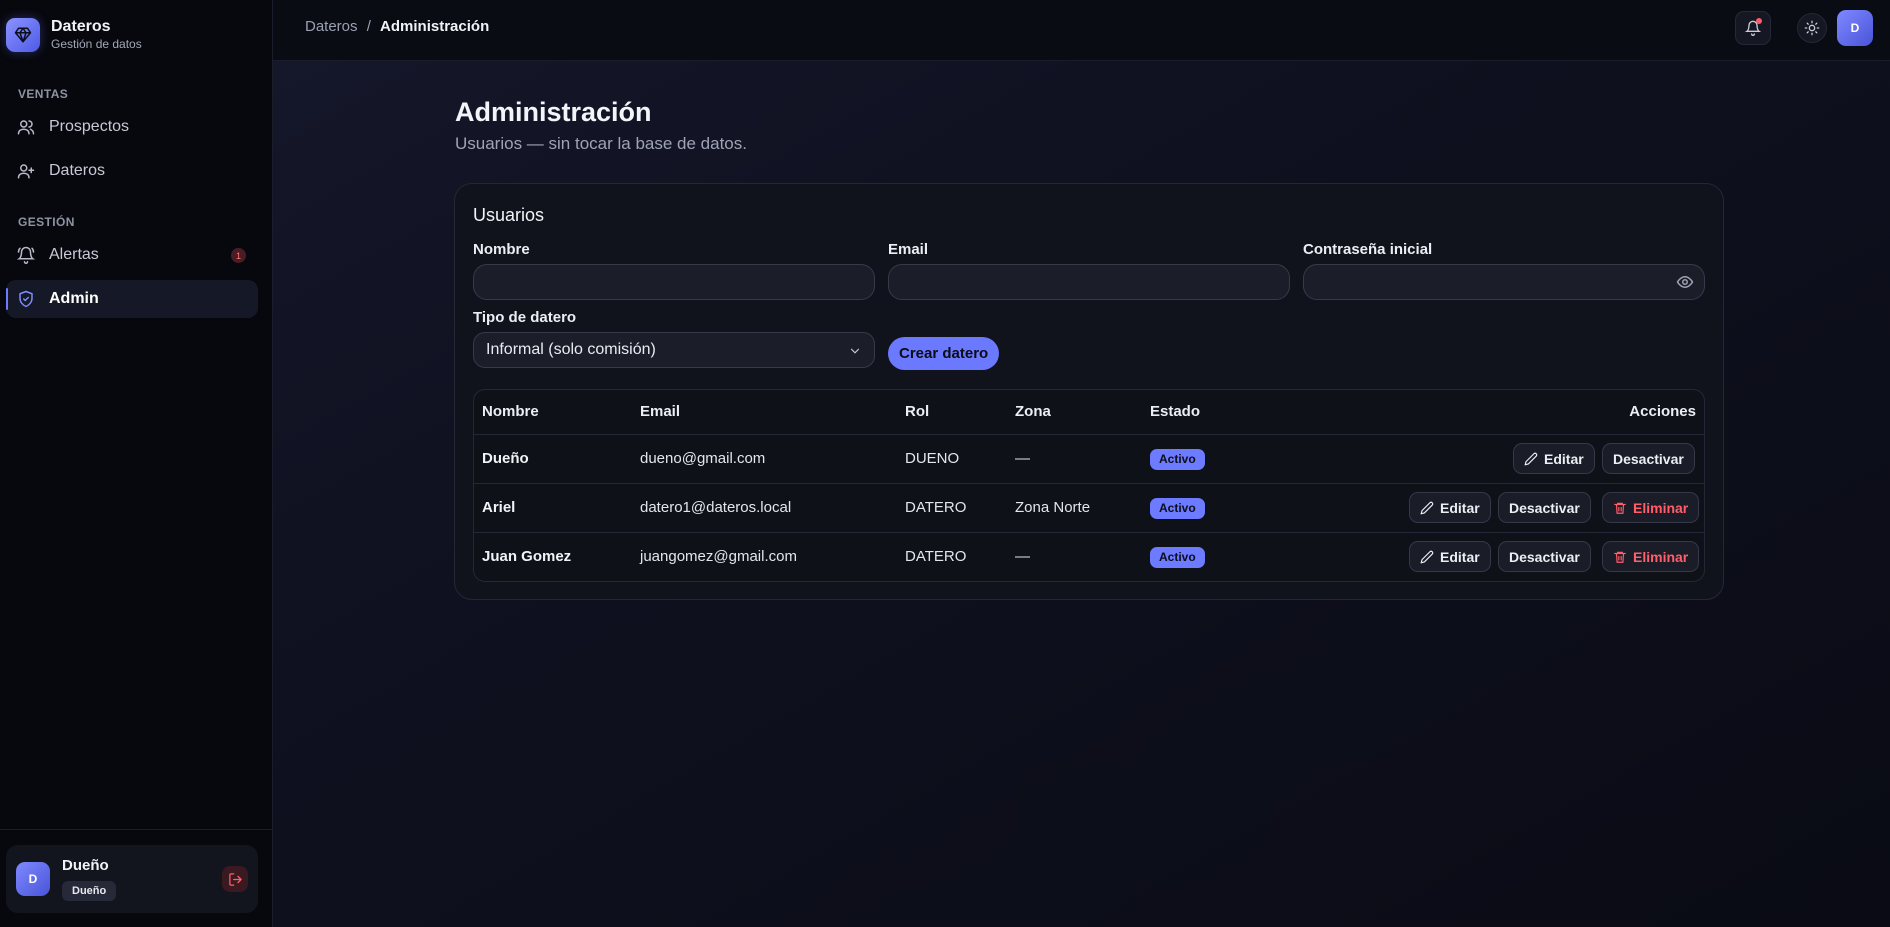 This screenshot has width=1890, height=927. I want to click on cell-email: dueno@gmail.com, so click(703, 458).